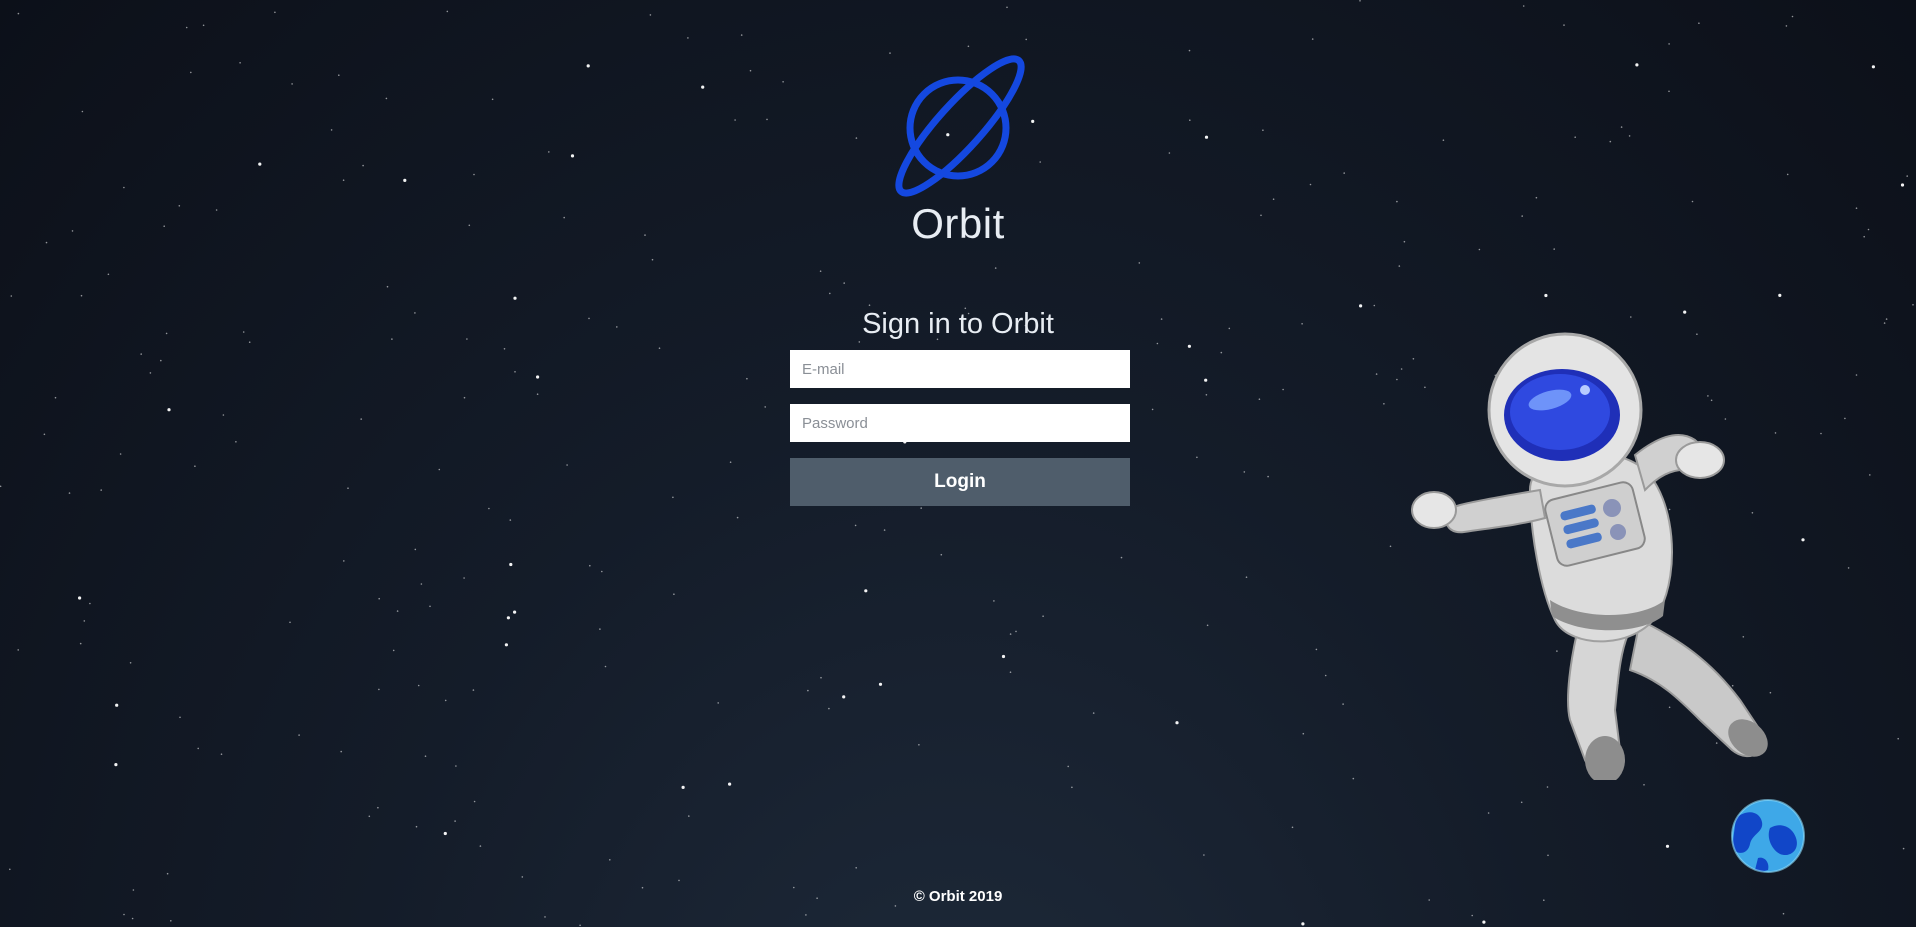  I want to click on email-field, so click(960, 369).